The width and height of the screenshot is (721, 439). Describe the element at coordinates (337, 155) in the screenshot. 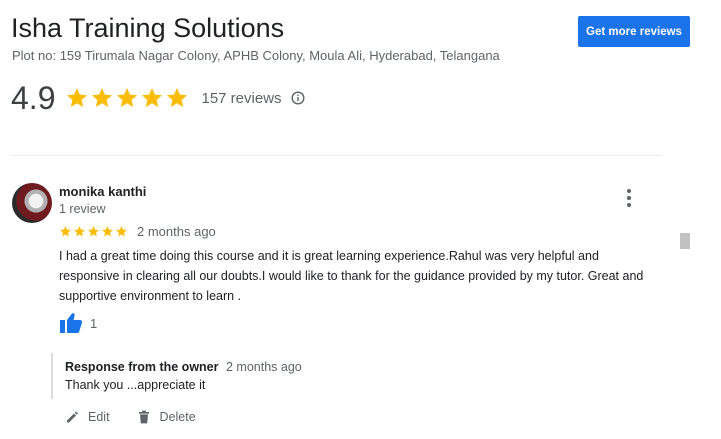

I see `divider` at that location.